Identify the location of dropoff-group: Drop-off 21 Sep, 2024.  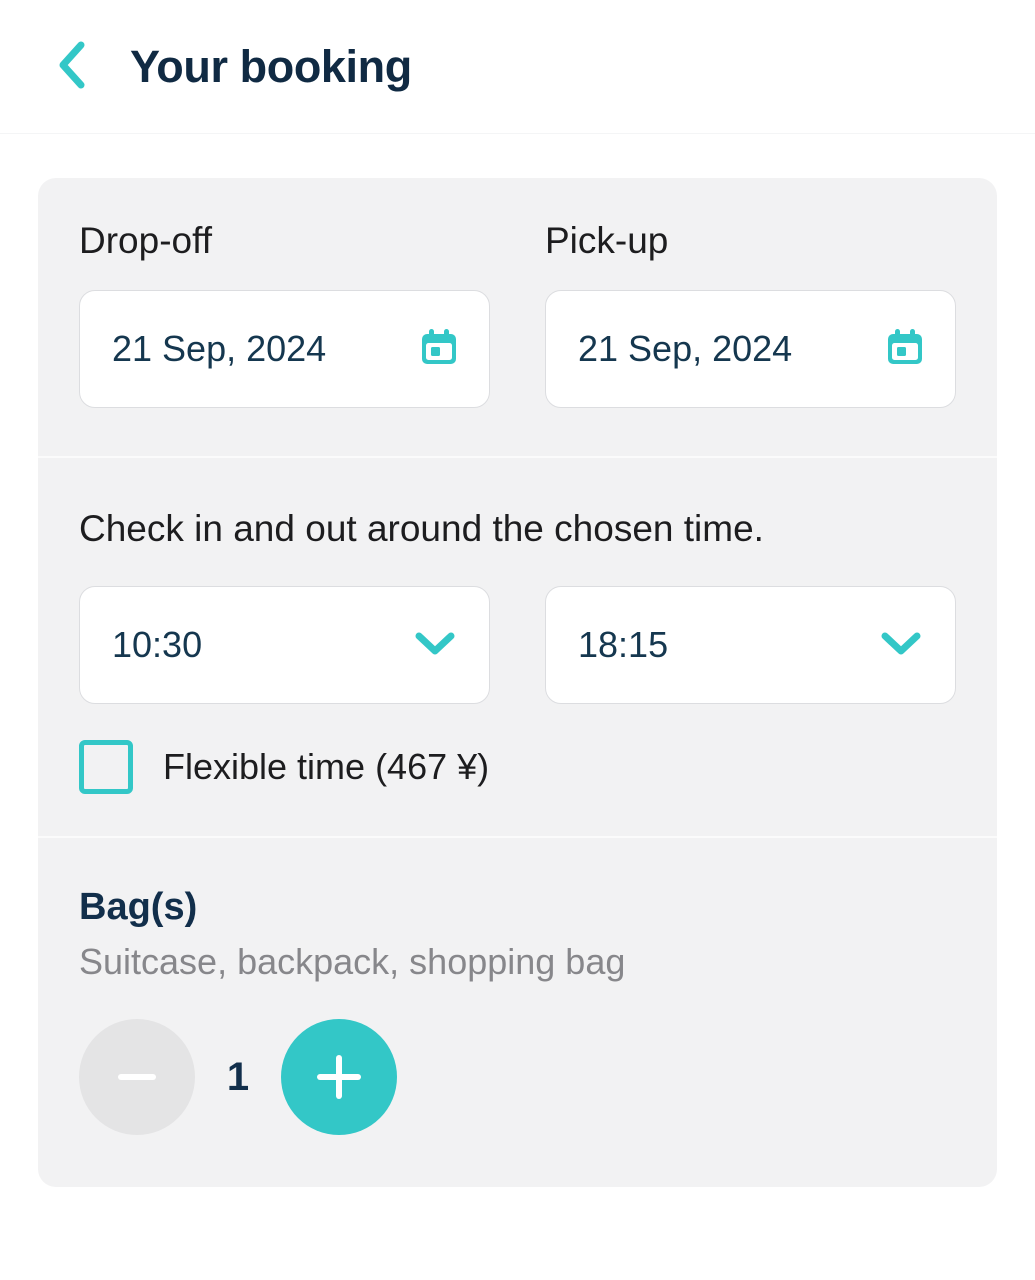
(284, 314).